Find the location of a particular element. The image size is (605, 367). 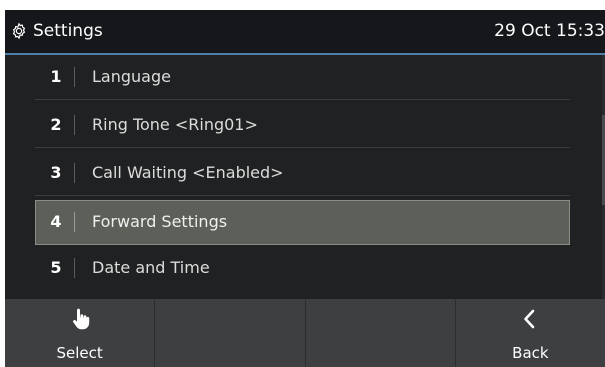

chevron-left-icon is located at coordinates (529, 319).